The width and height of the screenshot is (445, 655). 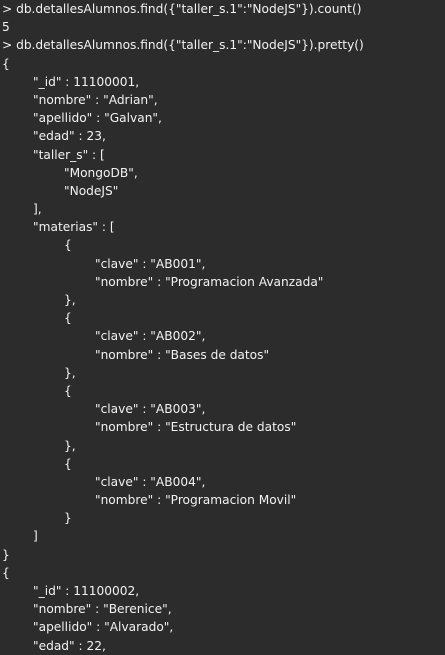 I want to click on count-result: 5, so click(x=6, y=27).